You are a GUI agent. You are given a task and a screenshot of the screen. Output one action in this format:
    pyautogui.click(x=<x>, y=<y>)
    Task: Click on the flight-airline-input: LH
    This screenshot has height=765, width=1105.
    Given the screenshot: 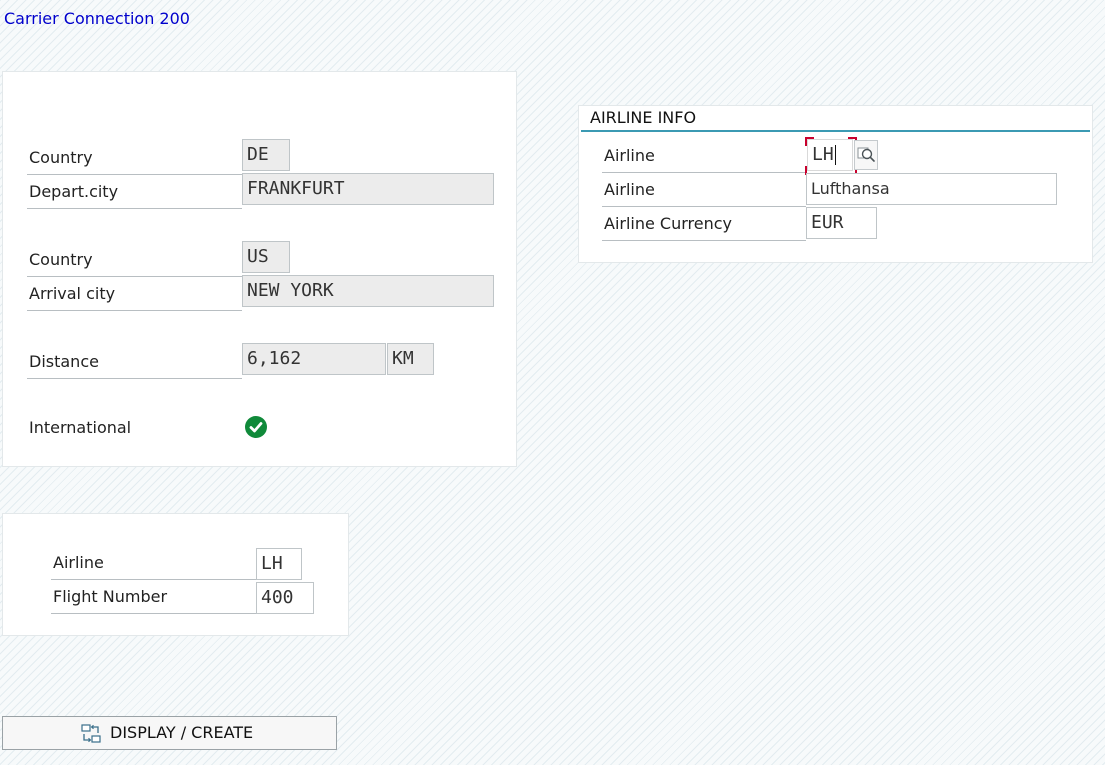 What is the action you would take?
    pyautogui.click(x=279, y=564)
    